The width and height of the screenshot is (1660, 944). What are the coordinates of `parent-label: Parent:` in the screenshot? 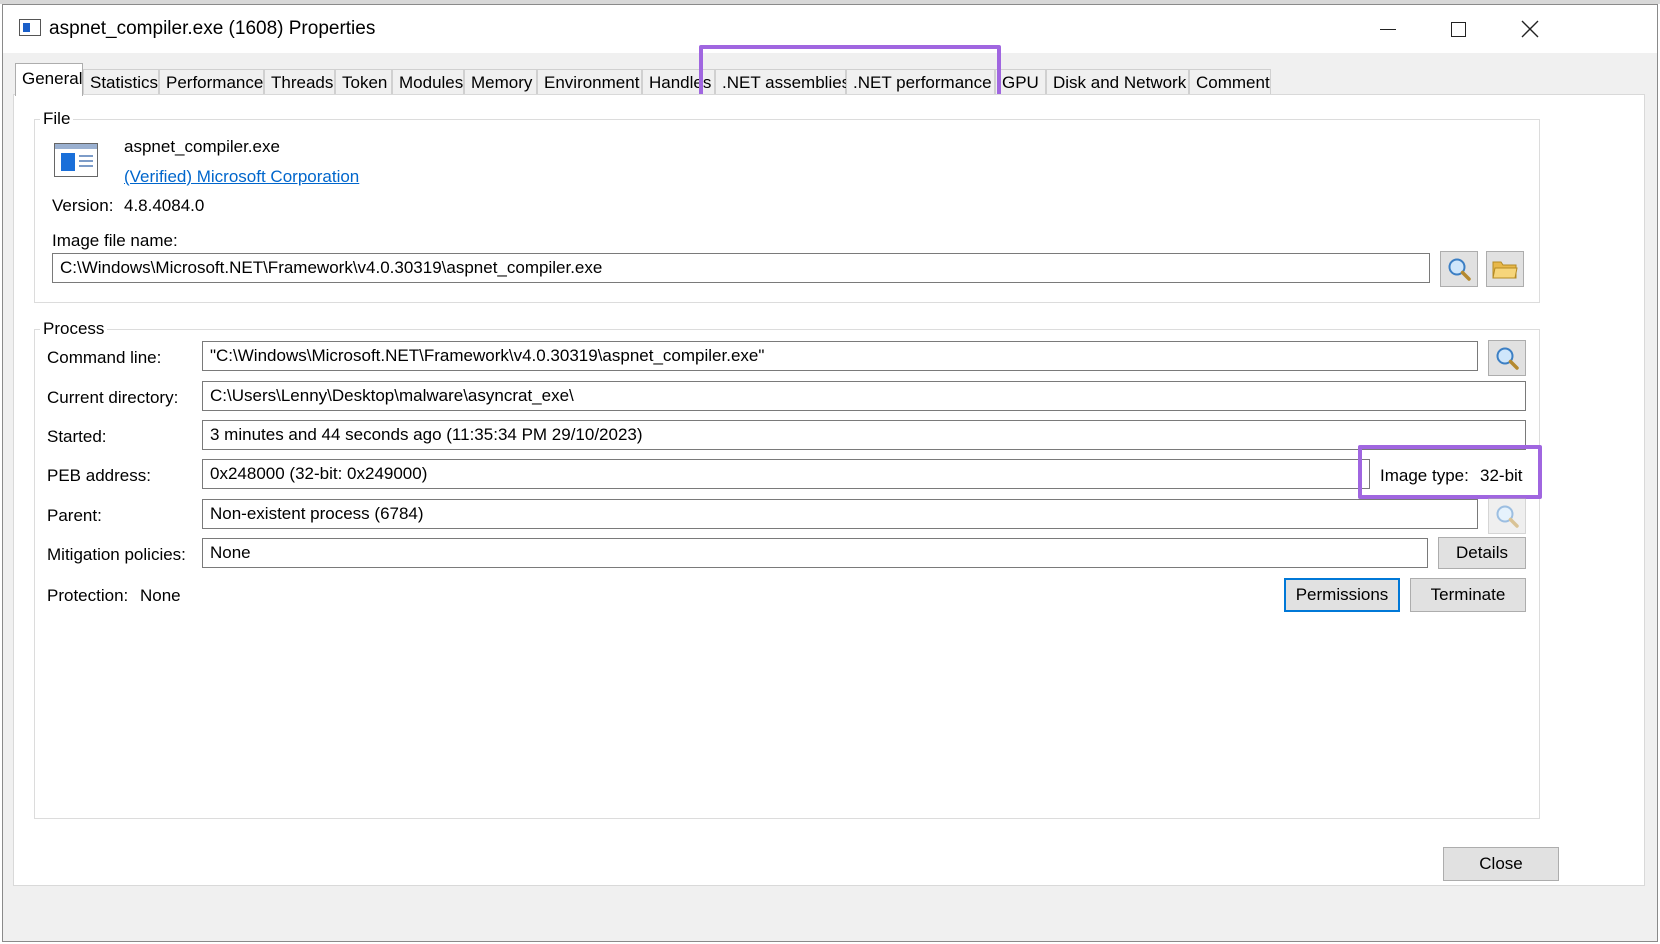 It's located at (74, 515).